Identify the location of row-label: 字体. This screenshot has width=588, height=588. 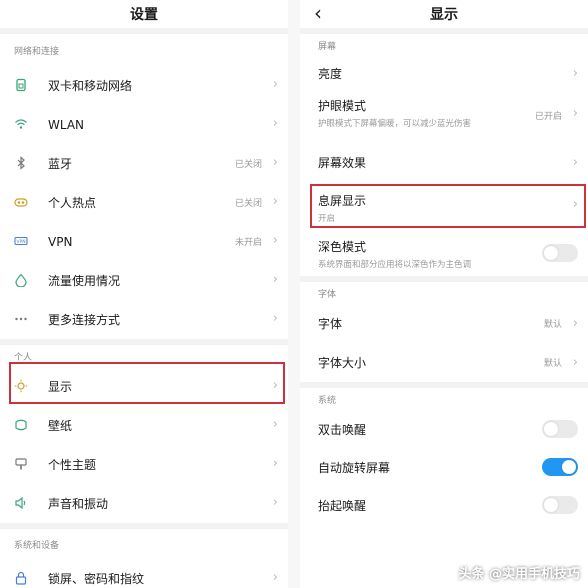
(330, 323).